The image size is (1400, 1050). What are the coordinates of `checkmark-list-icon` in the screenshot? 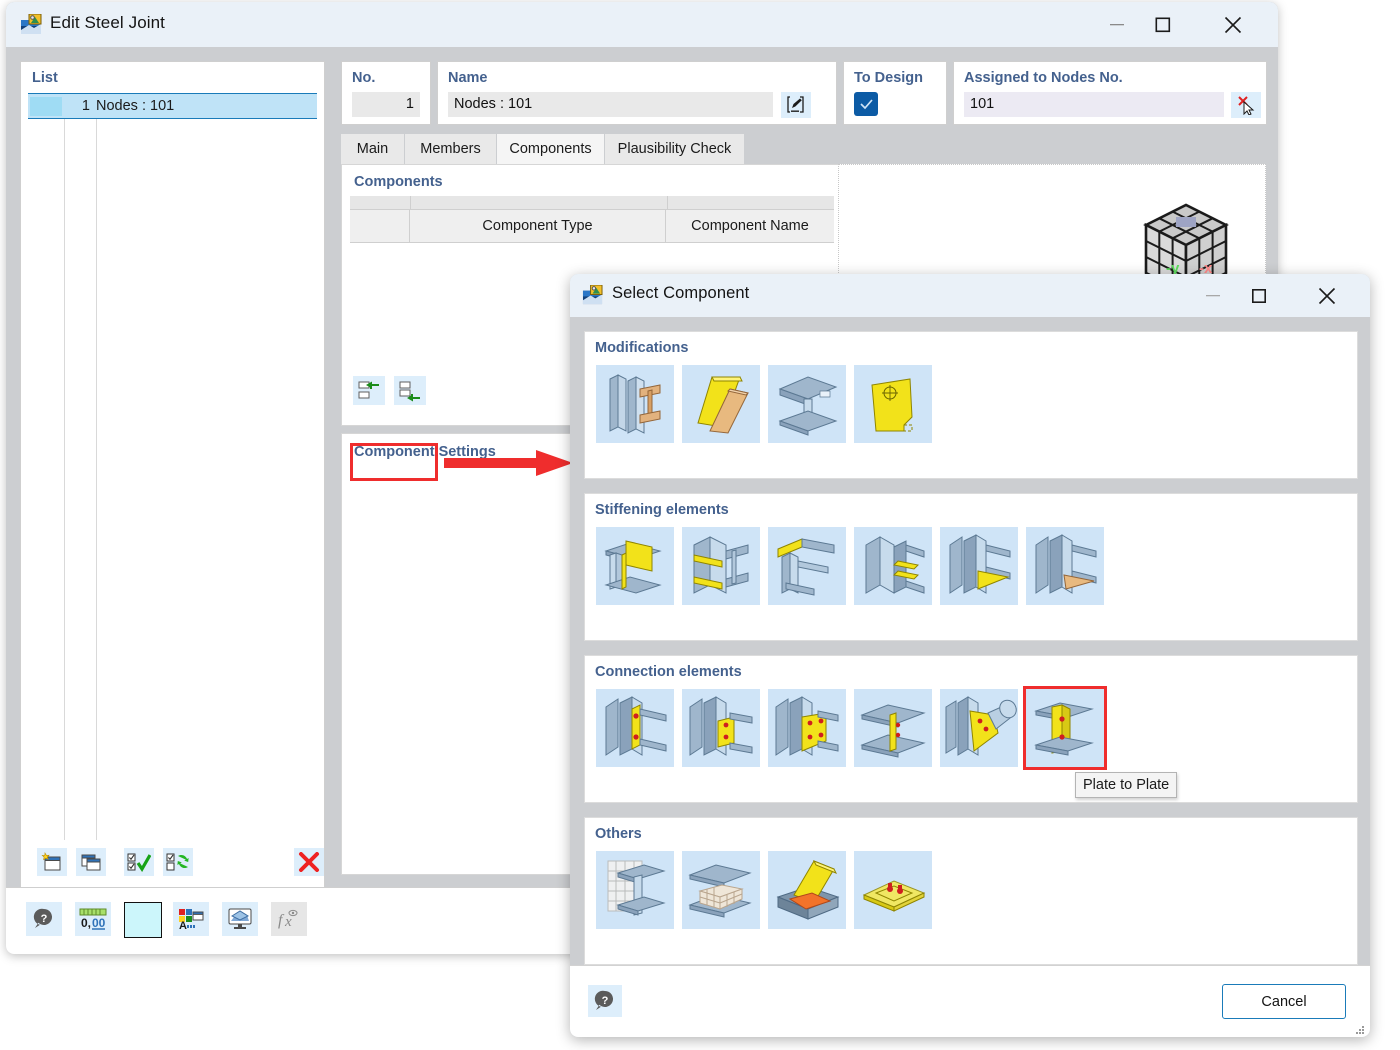 It's located at (139, 862).